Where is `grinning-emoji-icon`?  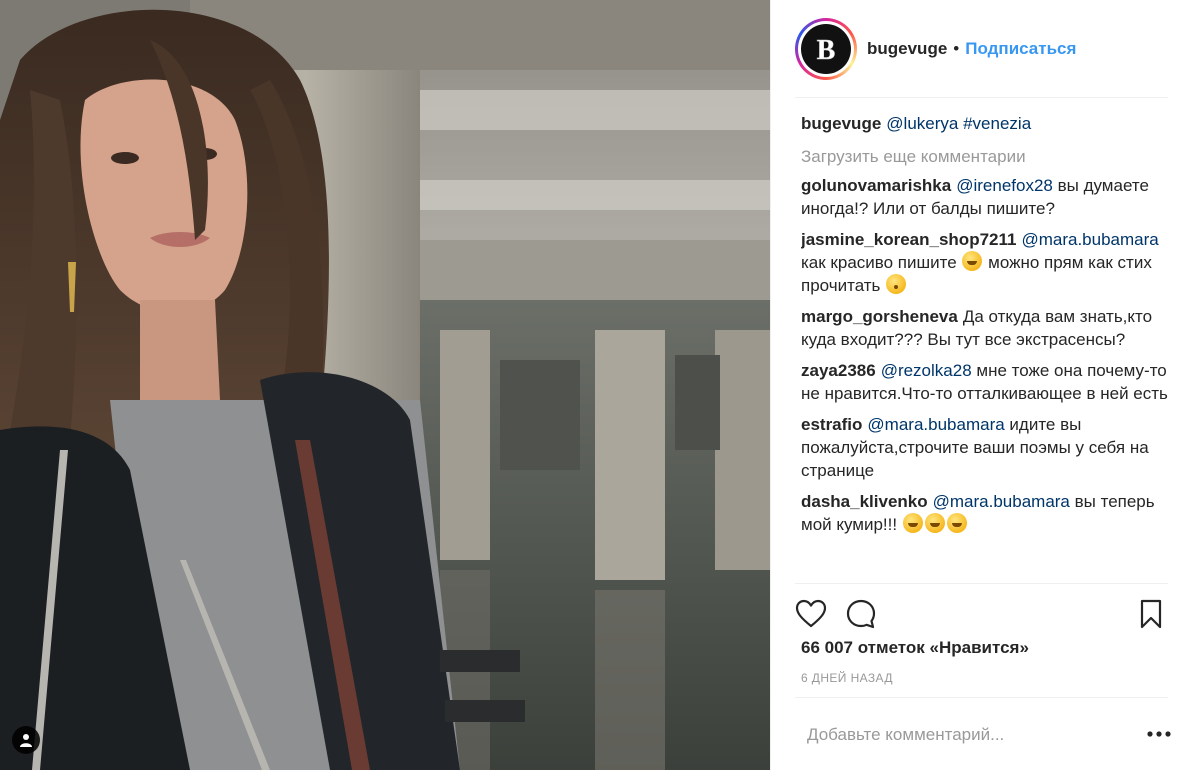
grinning-emoji-icon is located at coordinates (972, 261).